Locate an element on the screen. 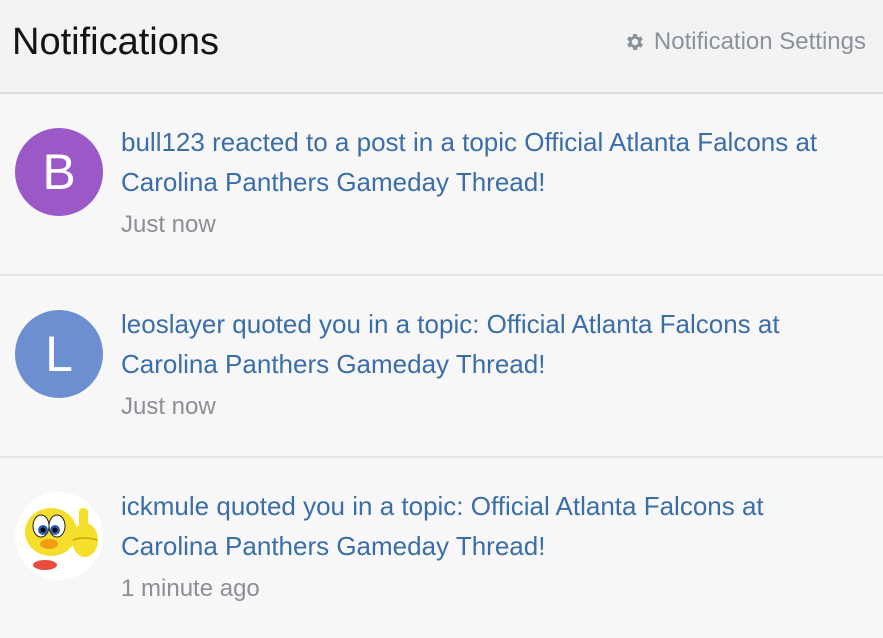 This screenshot has width=883, height=638. avatar: B is located at coordinates (59, 172).